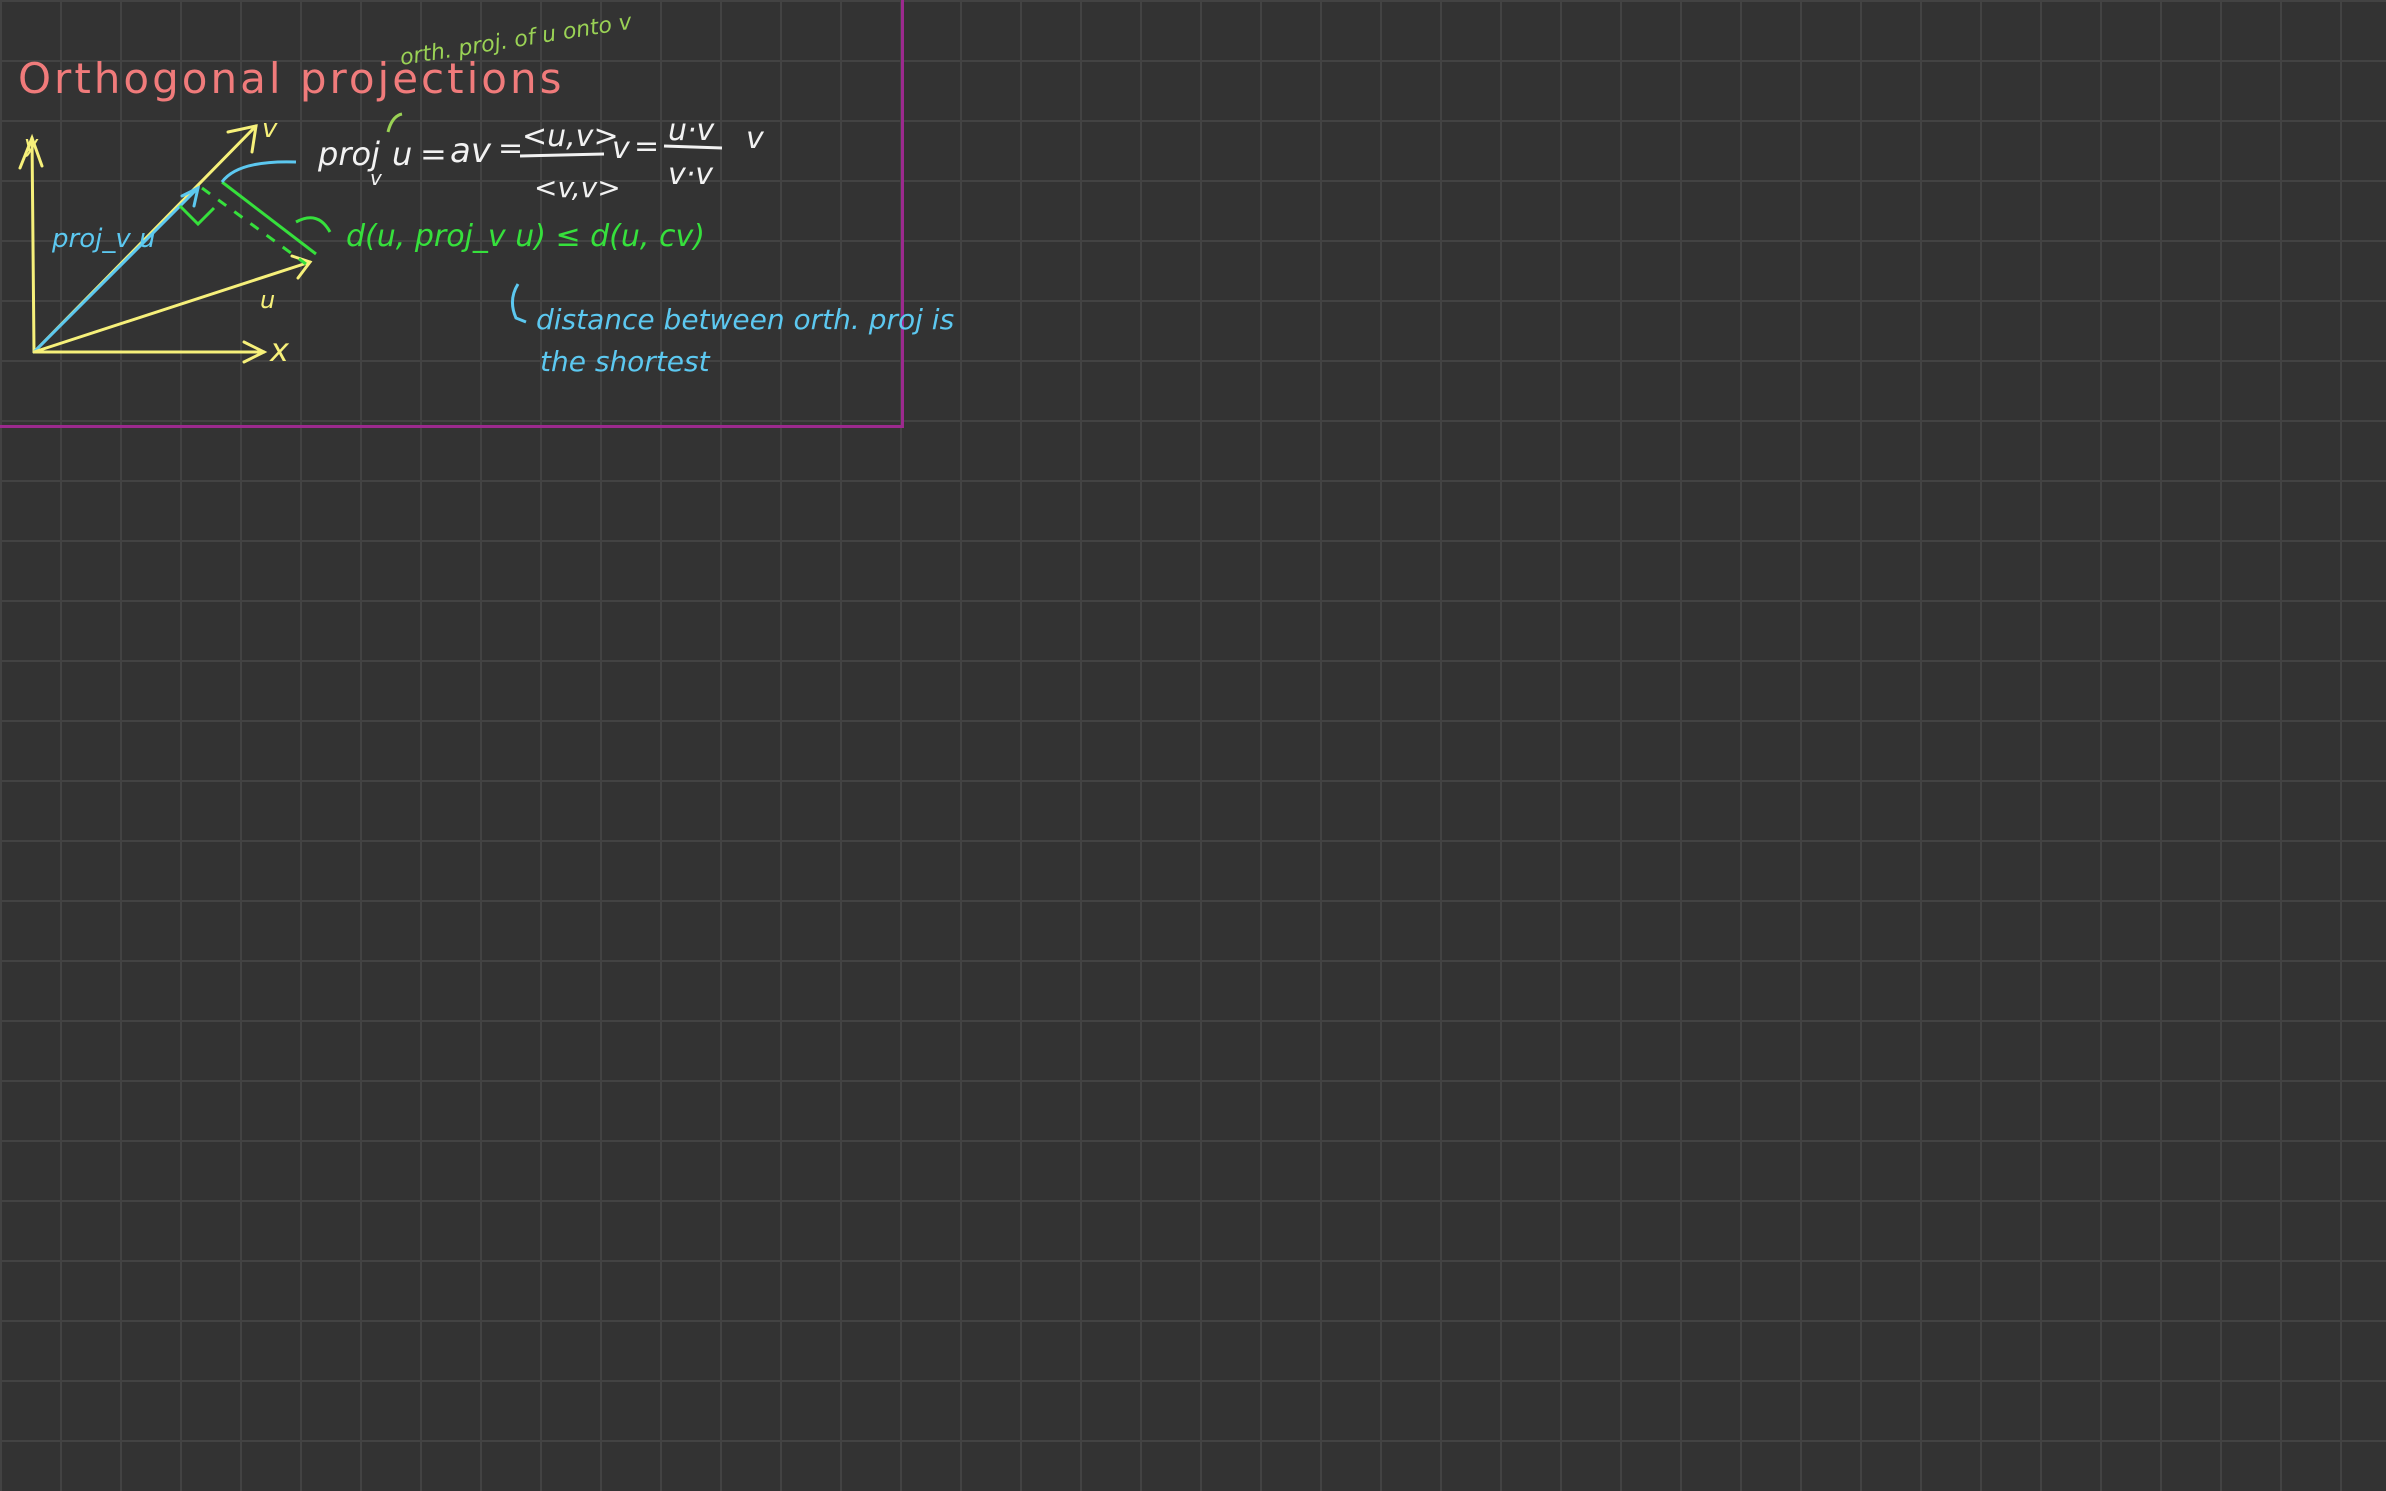 This screenshot has height=1491, width=2386. What do you see at coordinates (755, 138) in the screenshot?
I see `formula-v-2: v` at bounding box center [755, 138].